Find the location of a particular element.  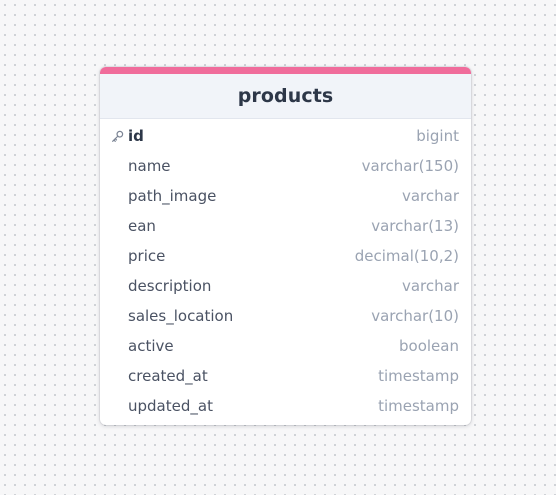

column-name: updated_at is located at coordinates (170, 406).